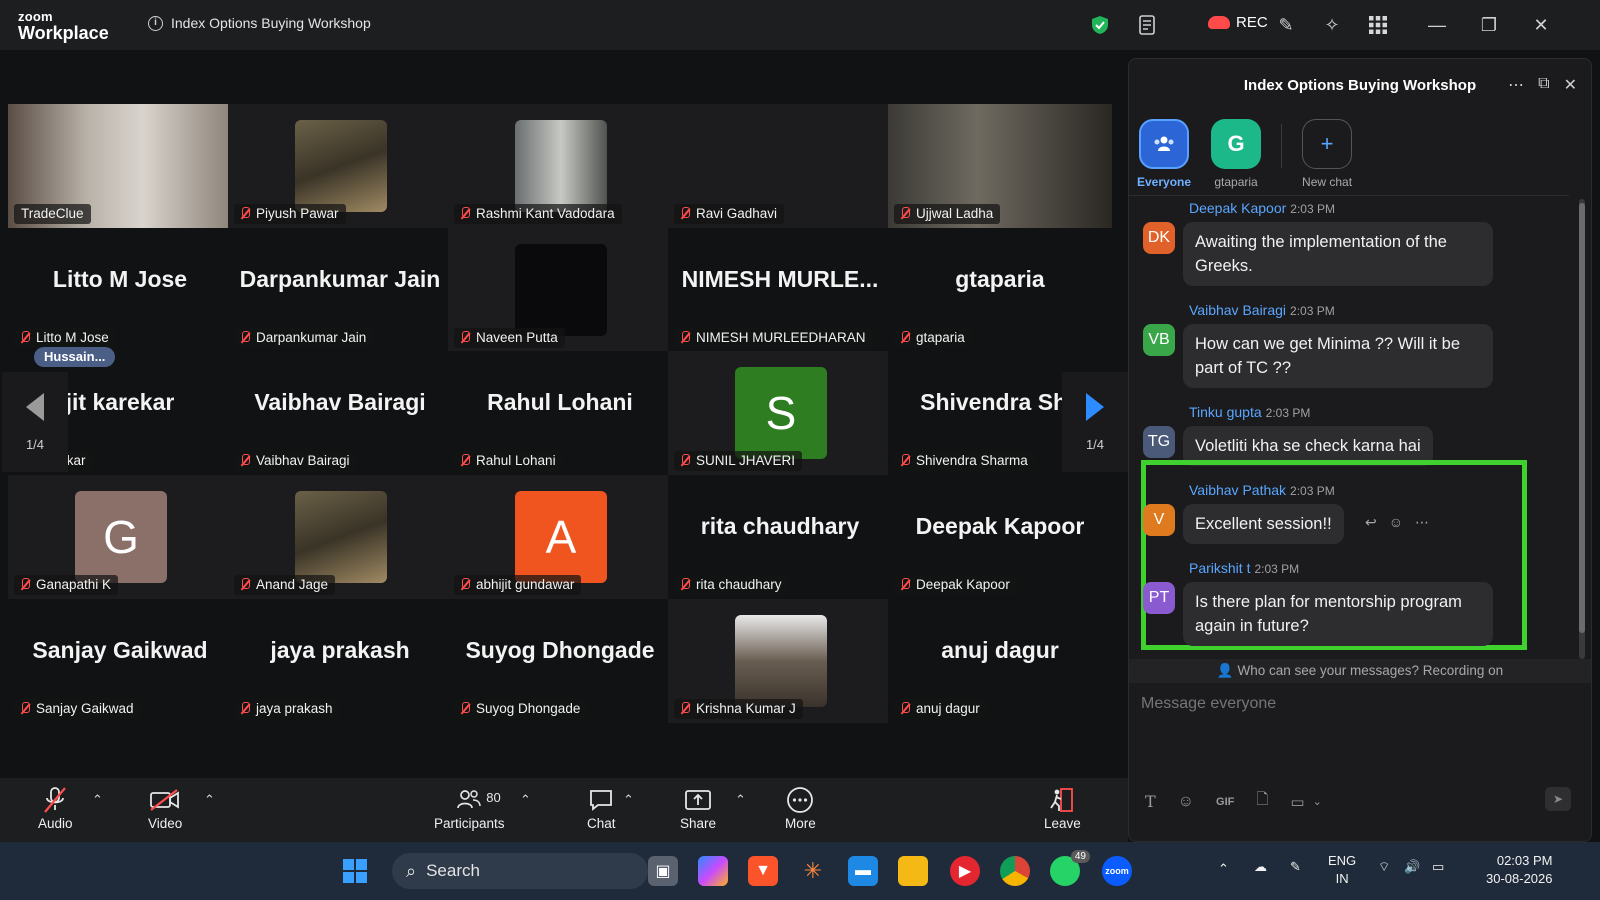  Describe the element at coordinates (1519, 870) in the screenshot. I see `clock: 02:03 PM 30-08-2026` at that location.